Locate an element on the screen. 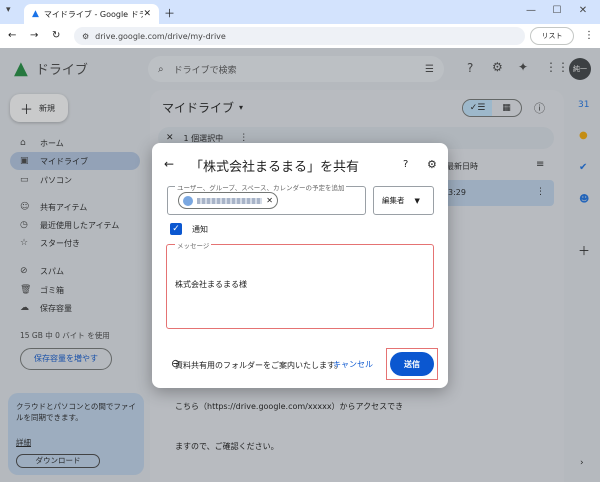 This screenshot has width=600, height=482. browser-tab: ▲ マイドライブ - Google ドライブ ✕ is located at coordinates (91, 14).